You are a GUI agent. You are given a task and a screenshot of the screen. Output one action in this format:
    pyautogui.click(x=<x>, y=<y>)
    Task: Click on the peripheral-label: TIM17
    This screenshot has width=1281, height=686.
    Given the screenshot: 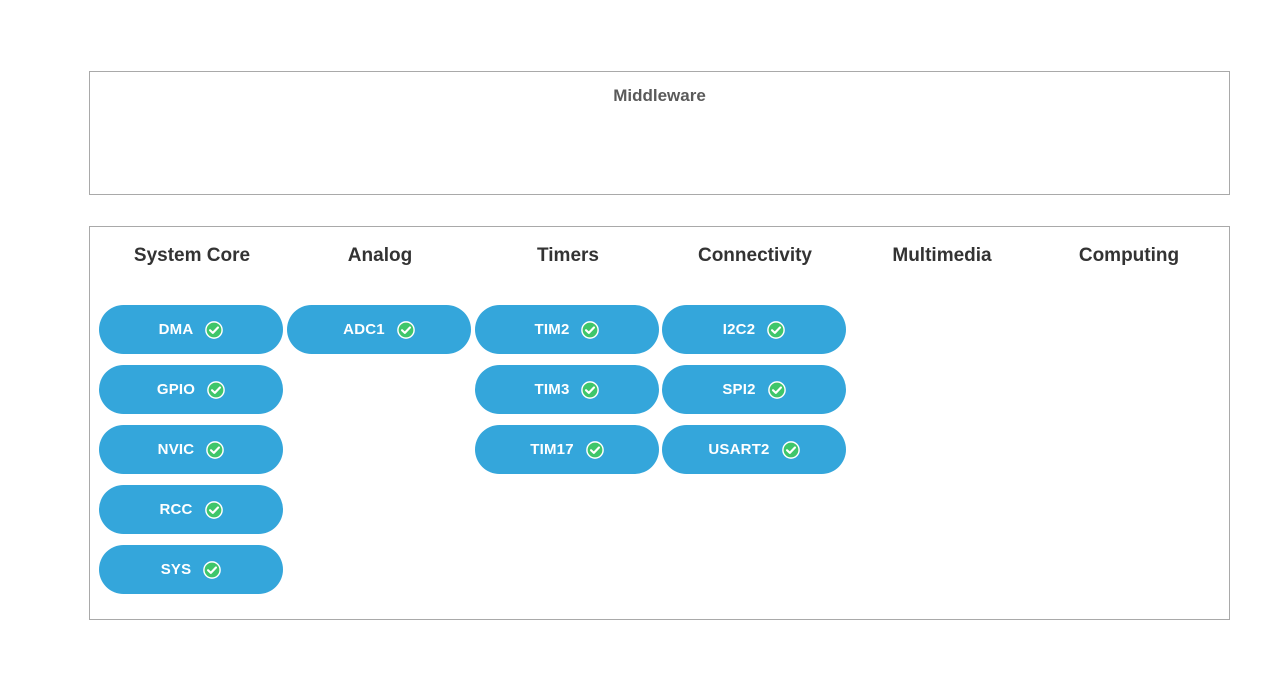 What is the action you would take?
    pyautogui.click(x=552, y=449)
    